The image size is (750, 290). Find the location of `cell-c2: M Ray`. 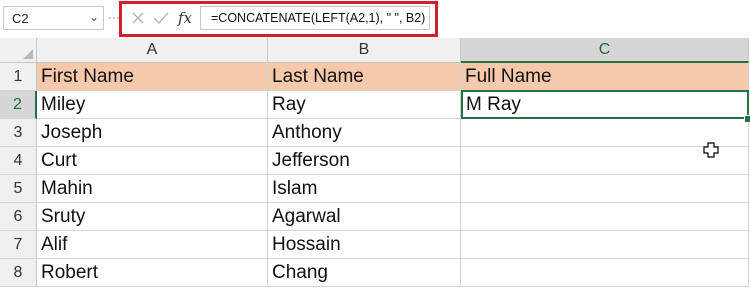

cell-c2: M Ray is located at coordinates (605, 104).